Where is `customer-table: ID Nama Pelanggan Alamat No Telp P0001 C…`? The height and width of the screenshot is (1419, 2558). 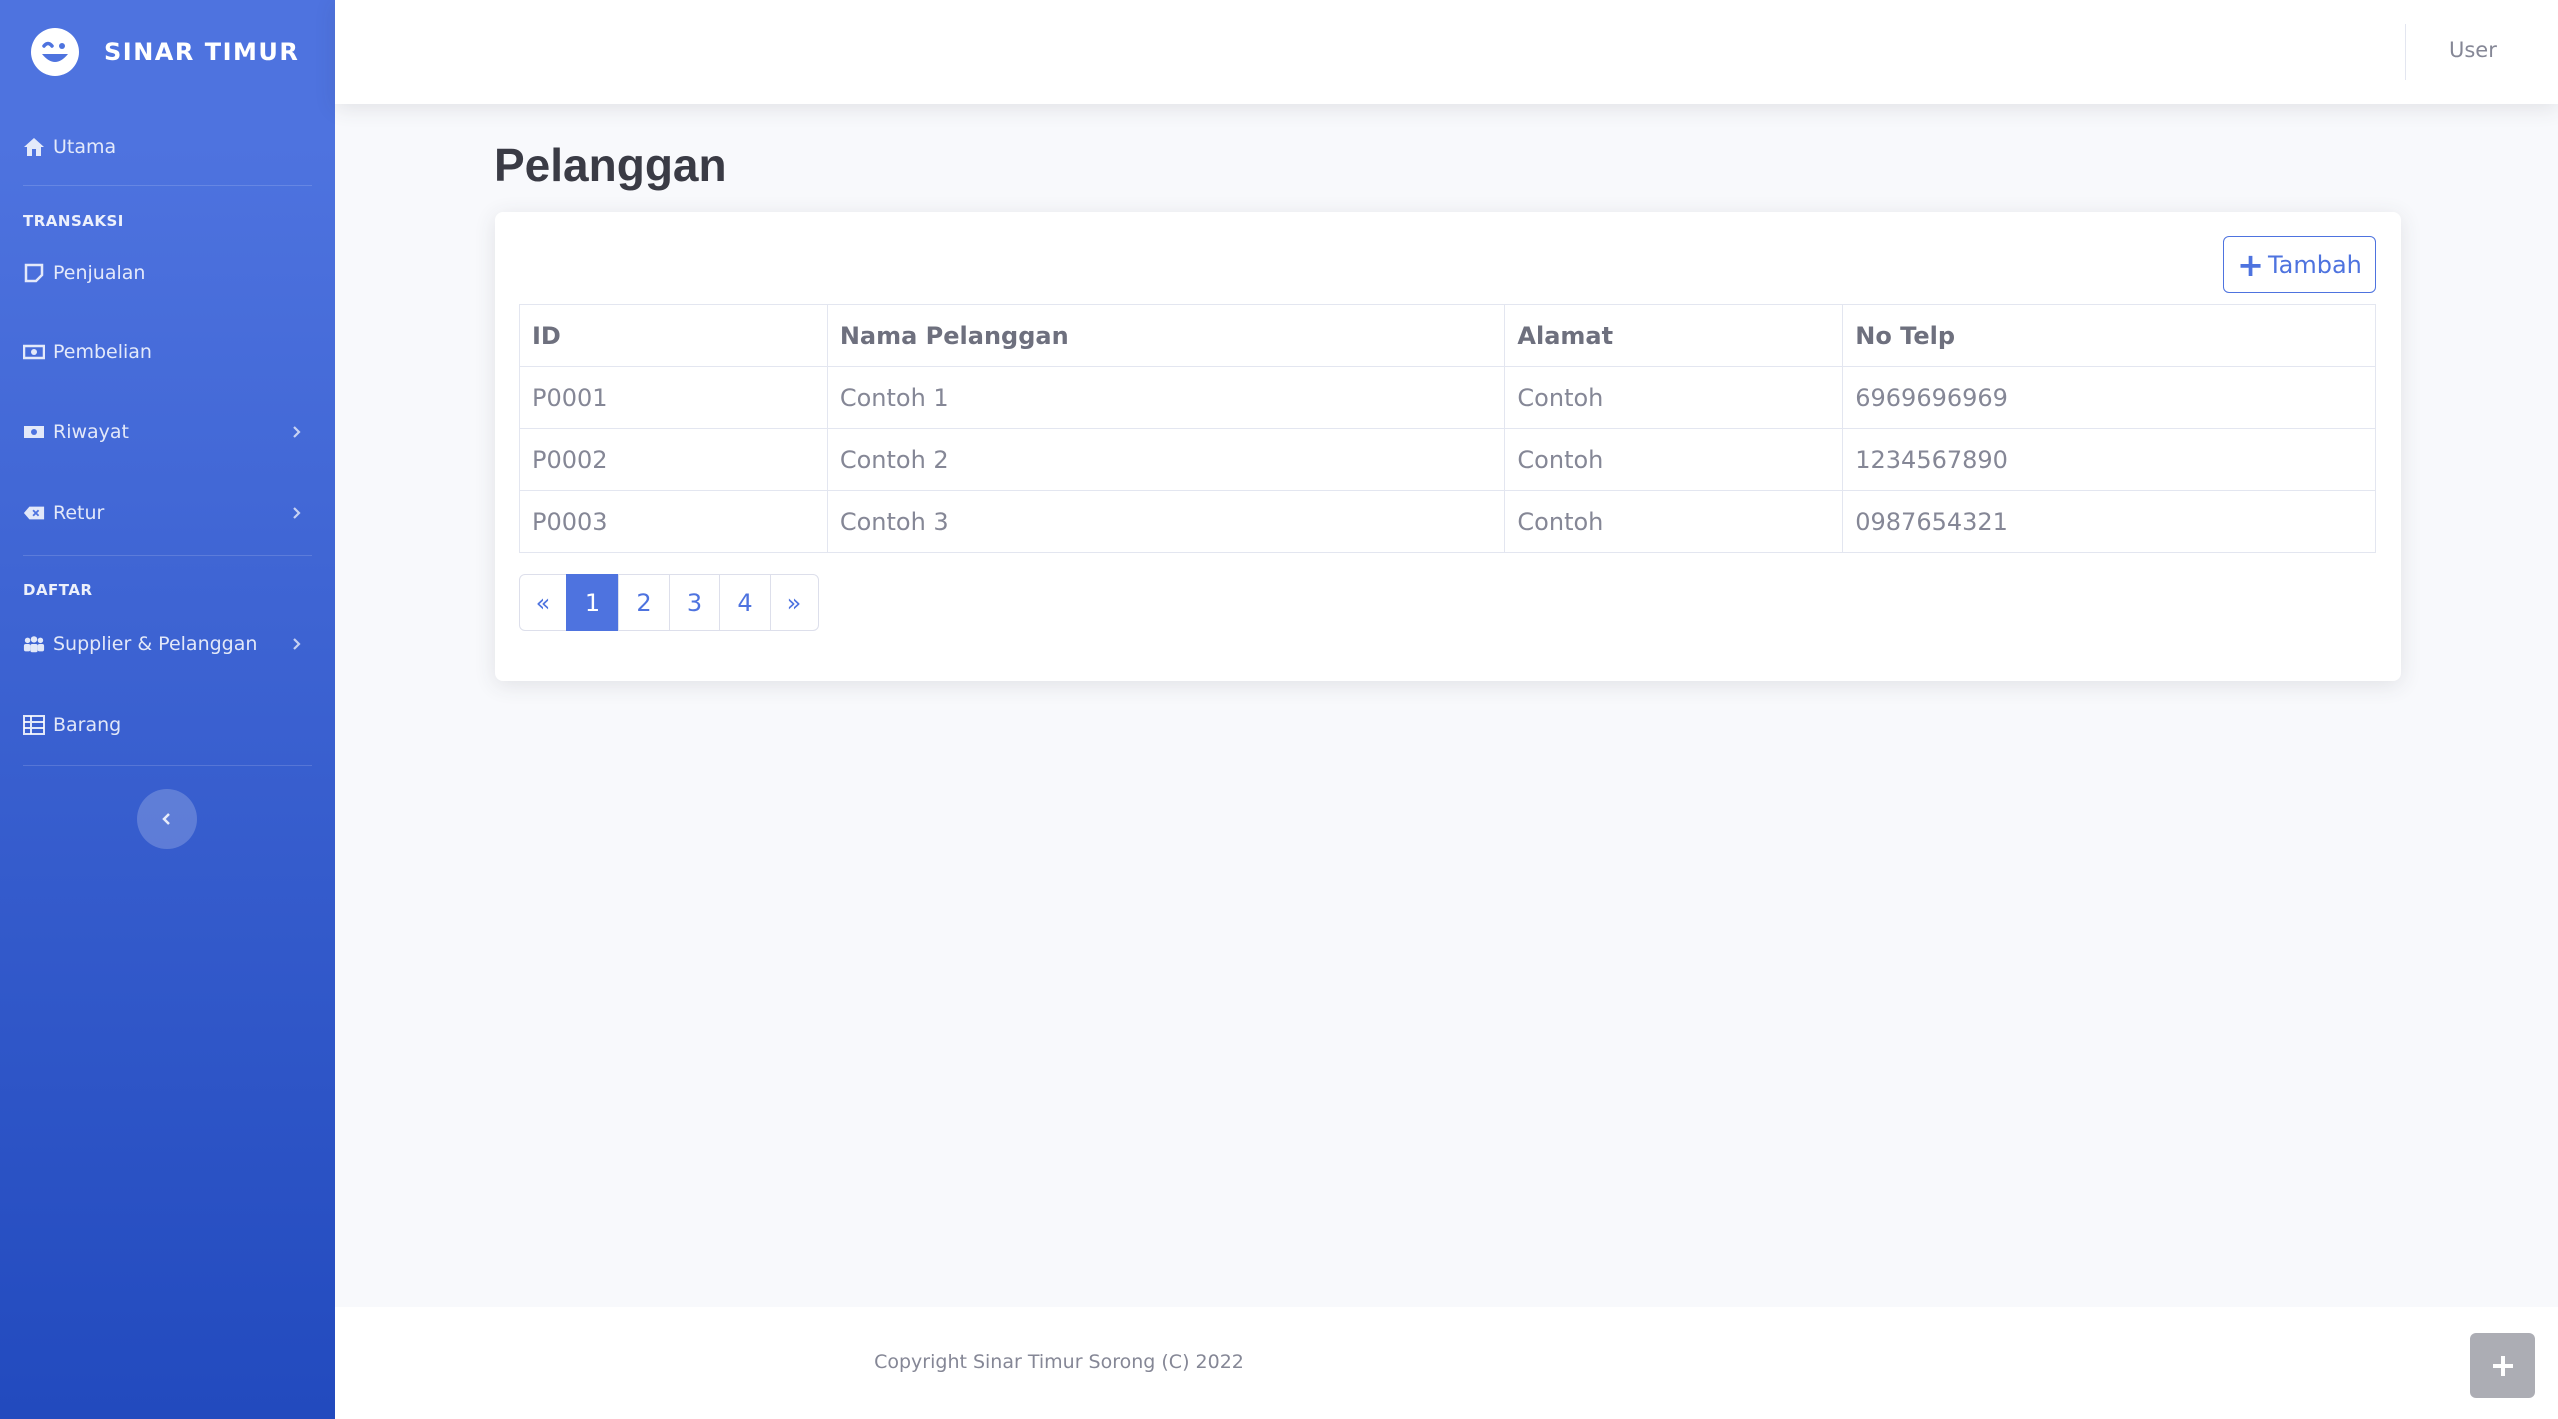
customer-table: ID Nama Pelanggan Alamat No Telp P0001 C… is located at coordinates (1447, 428).